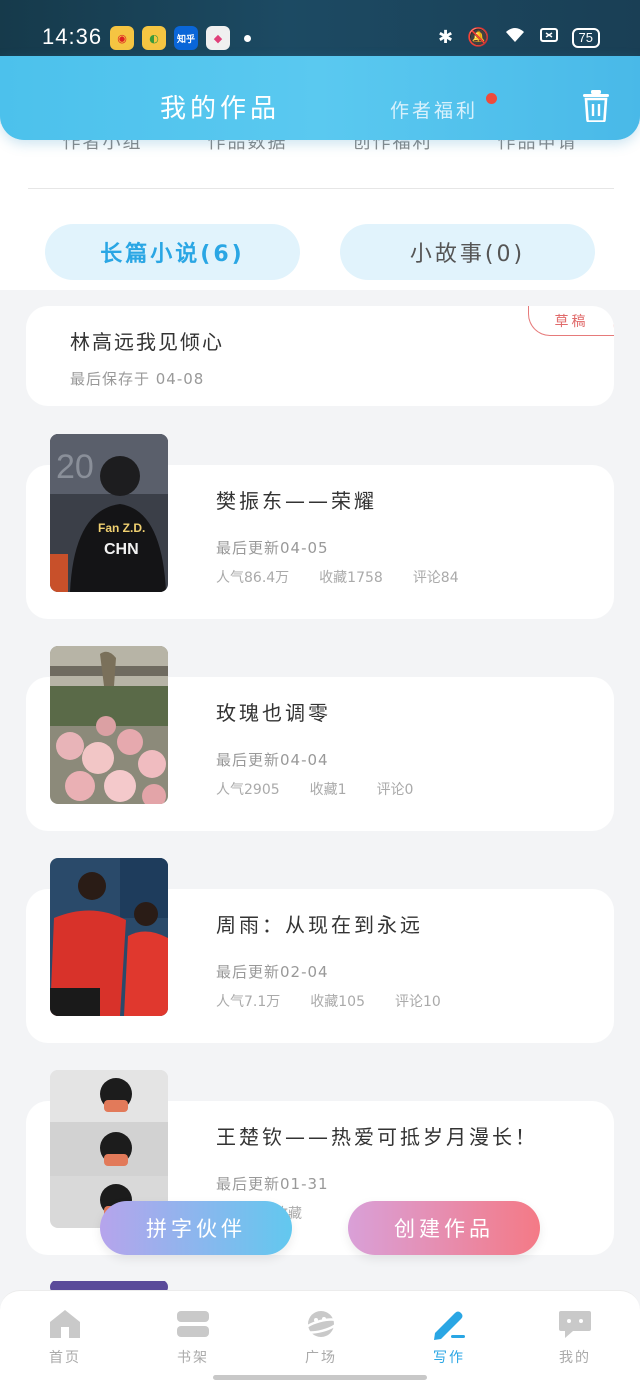 The height and width of the screenshot is (1387, 640). What do you see at coordinates (351, 578) in the screenshot?
I see `work-favorites: 收藏1758` at bounding box center [351, 578].